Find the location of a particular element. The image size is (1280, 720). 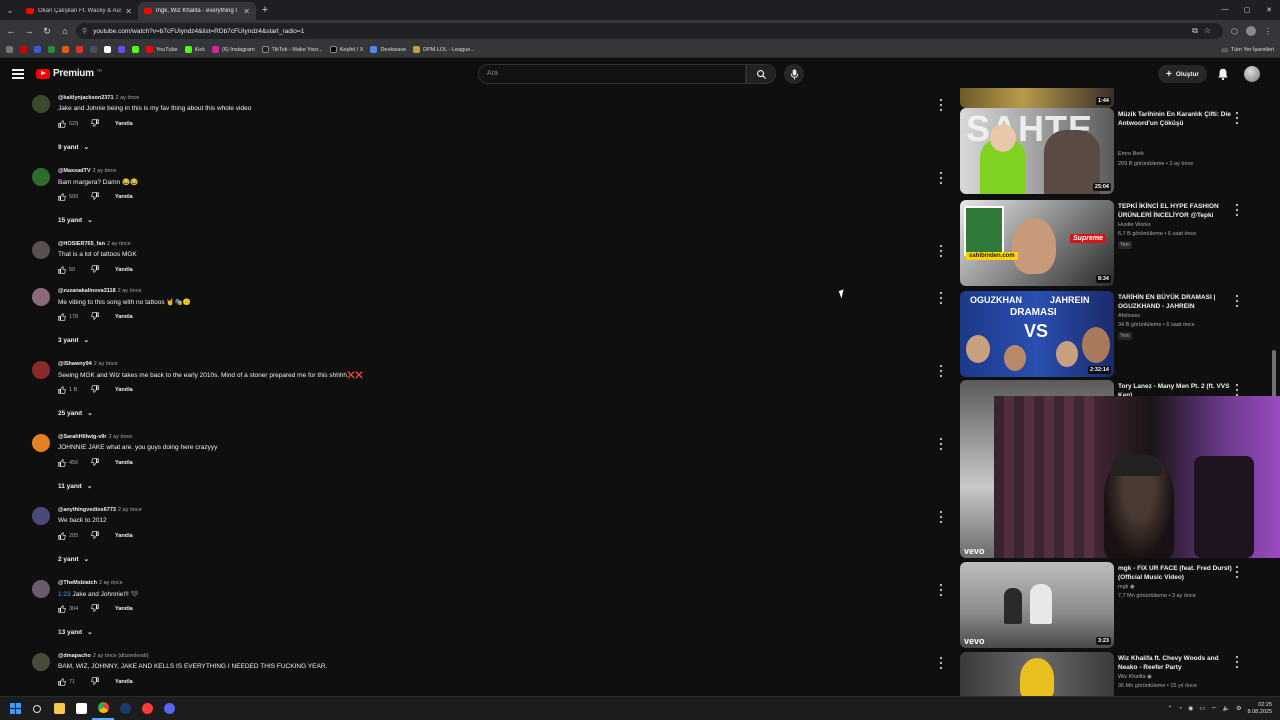

video-thumbnail: 1:44 is located at coordinates (1037, 98).